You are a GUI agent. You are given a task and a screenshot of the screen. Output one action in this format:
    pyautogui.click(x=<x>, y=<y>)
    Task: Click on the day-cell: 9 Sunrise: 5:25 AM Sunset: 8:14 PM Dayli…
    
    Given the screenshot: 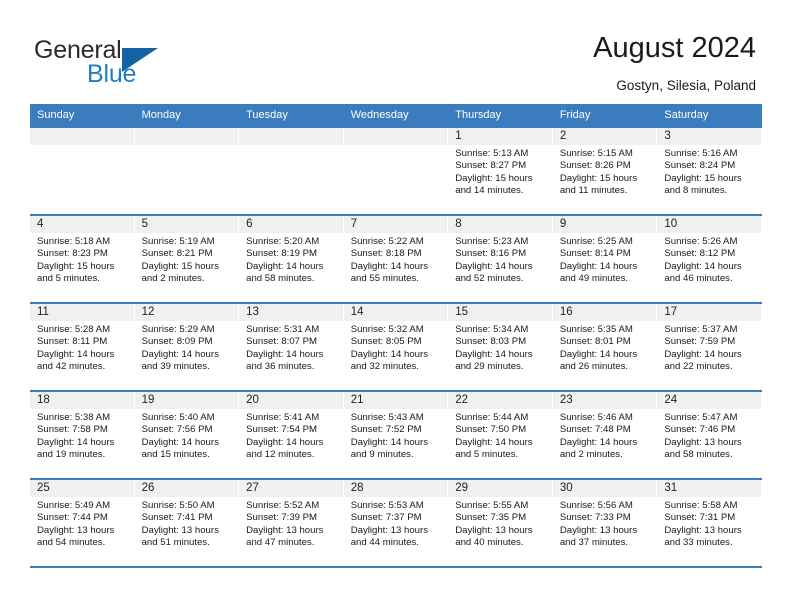 What is the action you would take?
    pyautogui.click(x=605, y=259)
    